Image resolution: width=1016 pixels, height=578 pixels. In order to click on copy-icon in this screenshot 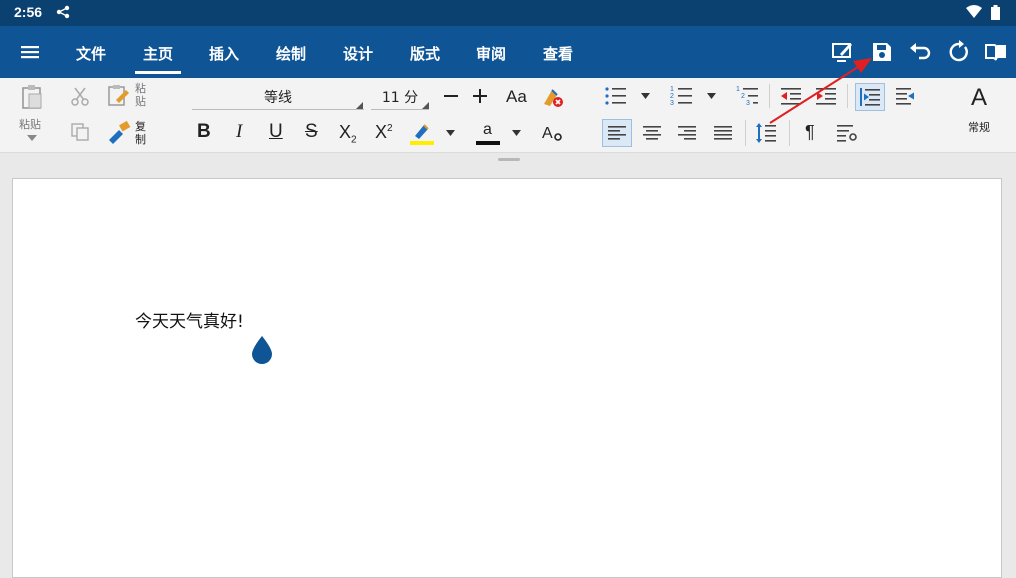, I will do `click(80, 132)`.